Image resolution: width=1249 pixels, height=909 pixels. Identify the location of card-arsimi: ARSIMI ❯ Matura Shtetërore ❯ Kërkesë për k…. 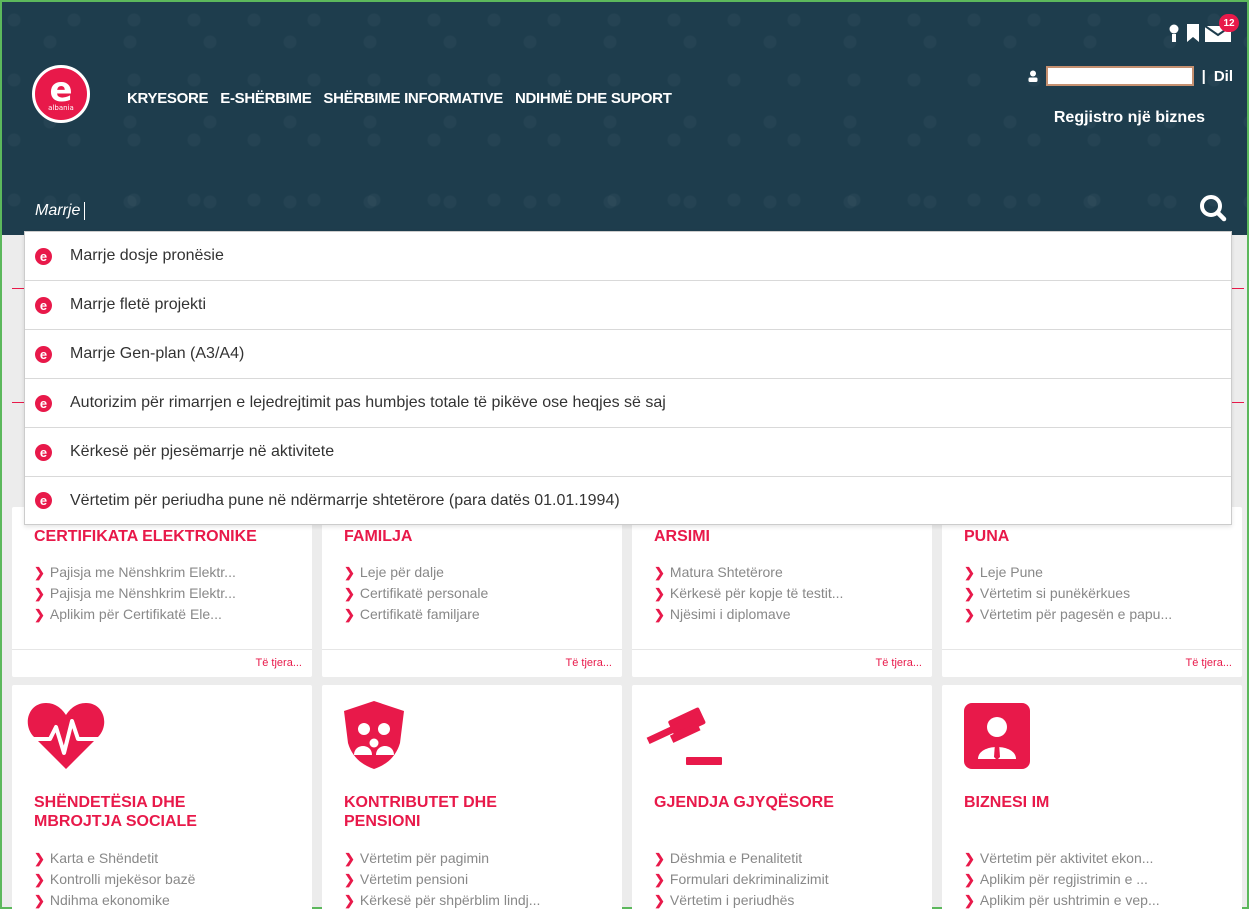
(782, 592).